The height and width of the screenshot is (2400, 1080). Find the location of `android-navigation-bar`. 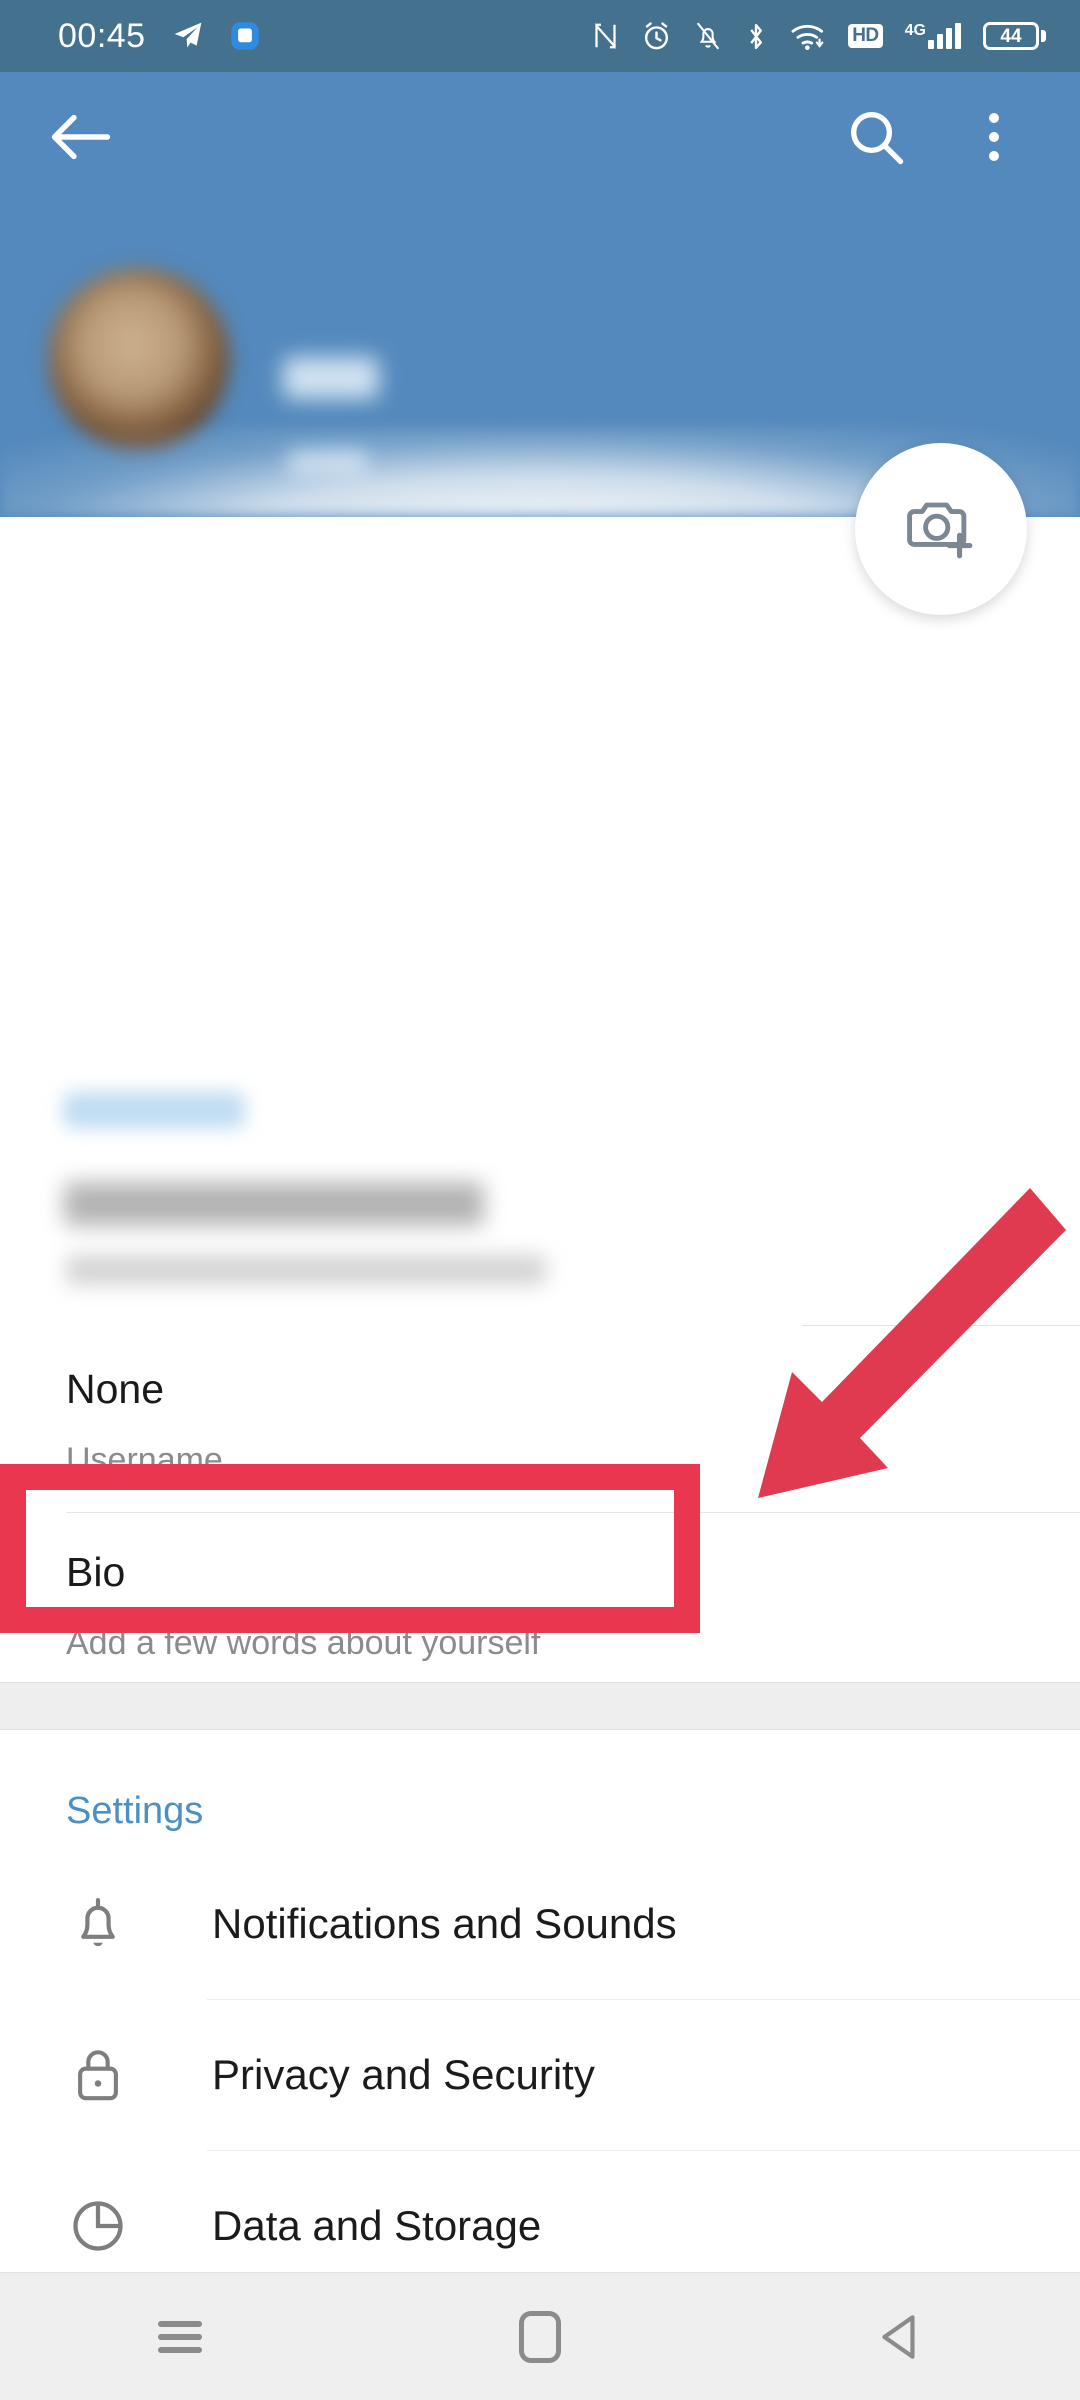

android-navigation-bar is located at coordinates (540, 2336).